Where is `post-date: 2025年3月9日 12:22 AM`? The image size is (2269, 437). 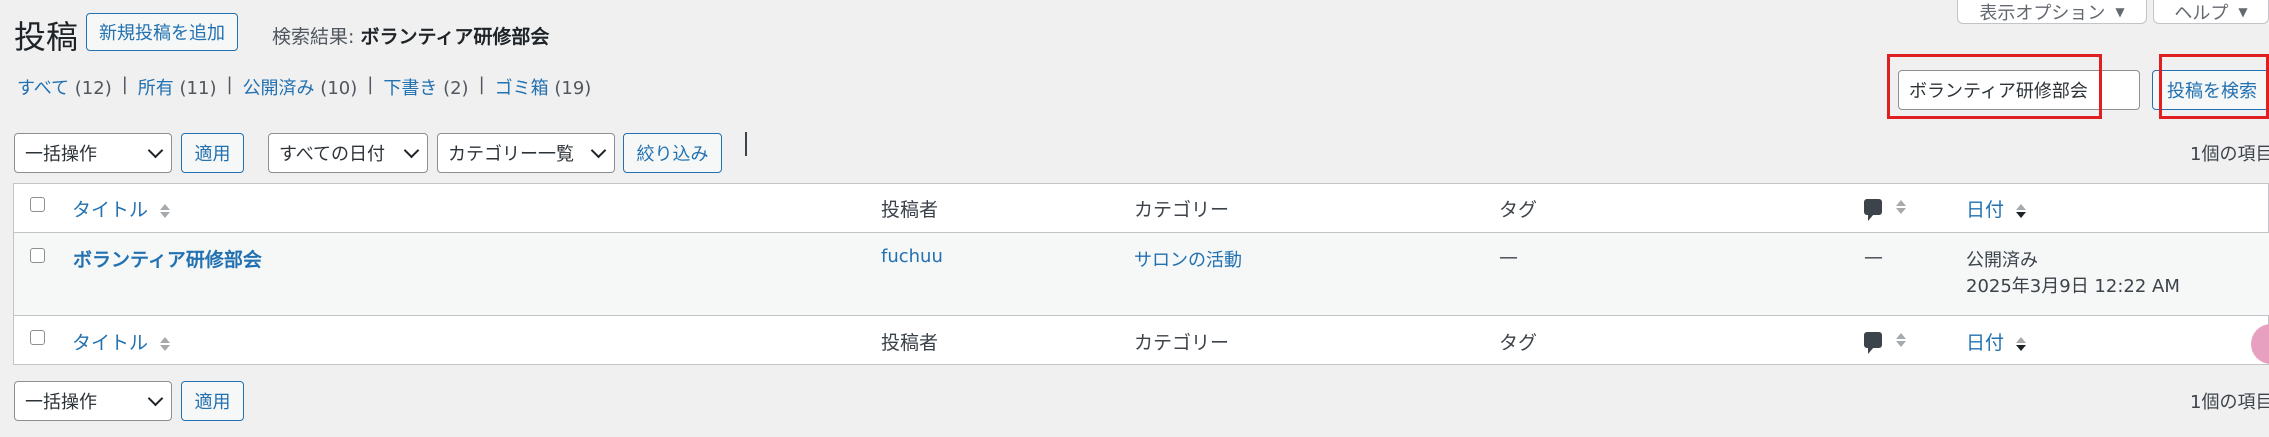 post-date: 2025年3月9日 12:22 AM is located at coordinates (2073, 286).